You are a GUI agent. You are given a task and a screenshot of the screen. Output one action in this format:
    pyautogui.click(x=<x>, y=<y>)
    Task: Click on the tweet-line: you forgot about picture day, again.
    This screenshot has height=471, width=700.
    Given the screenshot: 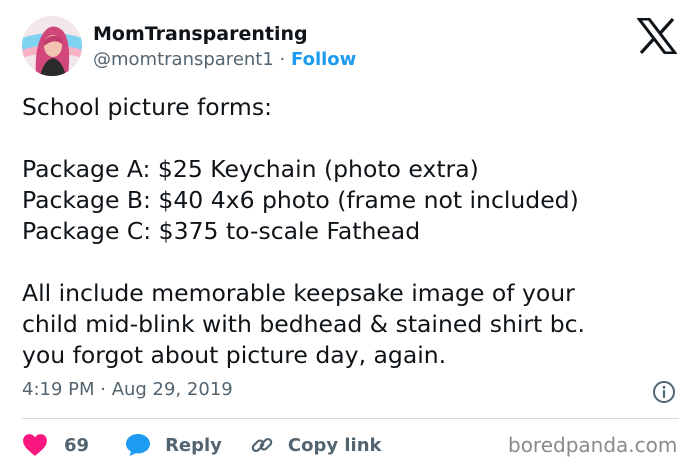 What is the action you would take?
    pyautogui.click(x=234, y=355)
    